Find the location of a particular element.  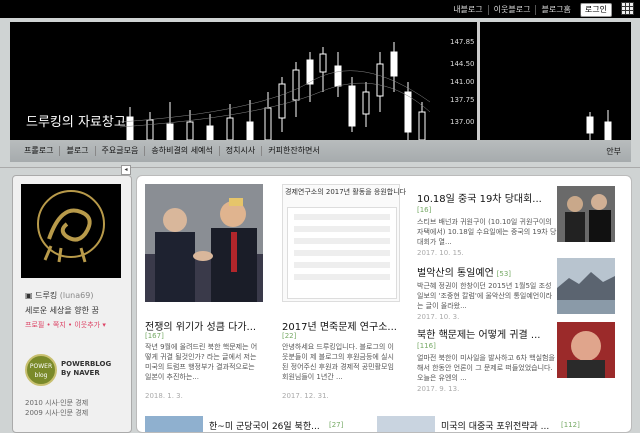

nickname-text: 드루킹 is located at coordinates (46, 295).